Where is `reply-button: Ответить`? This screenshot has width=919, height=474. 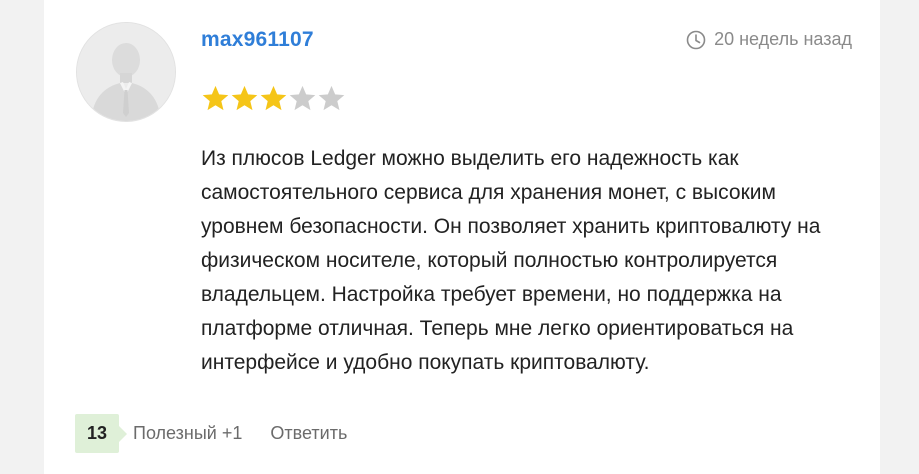
reply-button: Ответить is located at coordinates (308, 433).